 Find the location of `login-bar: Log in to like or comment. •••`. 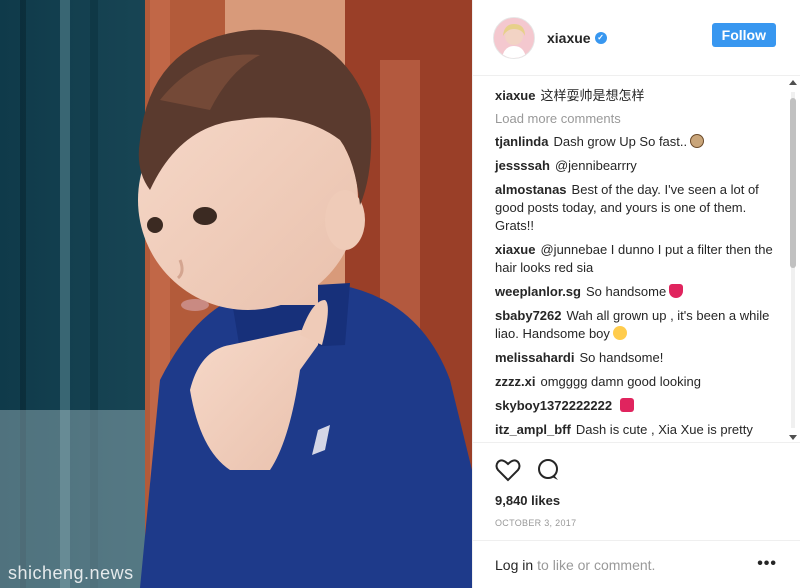

login-bar: Log in to like or comment. ••• is located at coordinates (636, 564).